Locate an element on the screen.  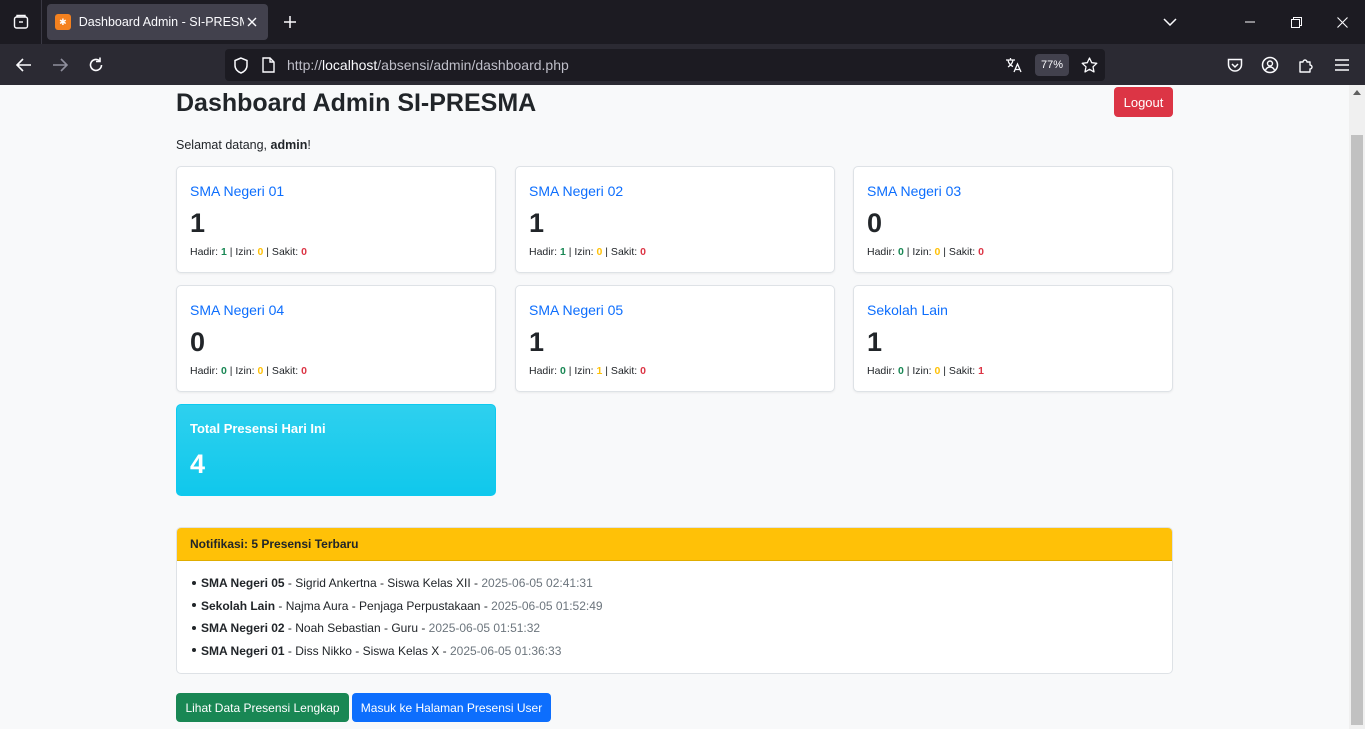
browser-tabbar: ✱ Dashboard Admin - SI-PRESMA is located at coordinates (682, 22).